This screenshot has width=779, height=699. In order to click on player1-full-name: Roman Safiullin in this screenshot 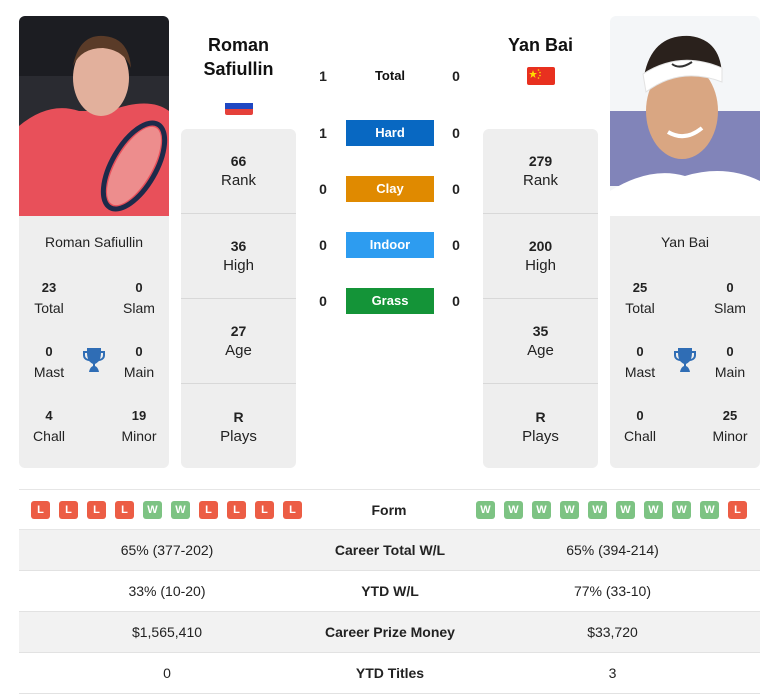, I will do `click(94, 242)`.